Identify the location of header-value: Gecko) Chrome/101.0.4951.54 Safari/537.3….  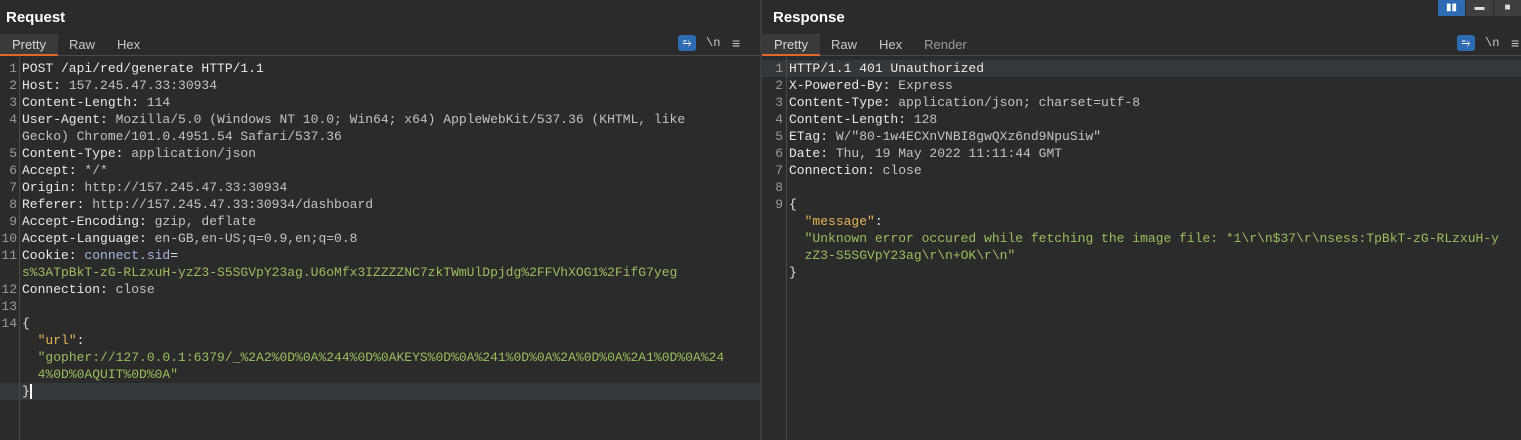
(182, 136).